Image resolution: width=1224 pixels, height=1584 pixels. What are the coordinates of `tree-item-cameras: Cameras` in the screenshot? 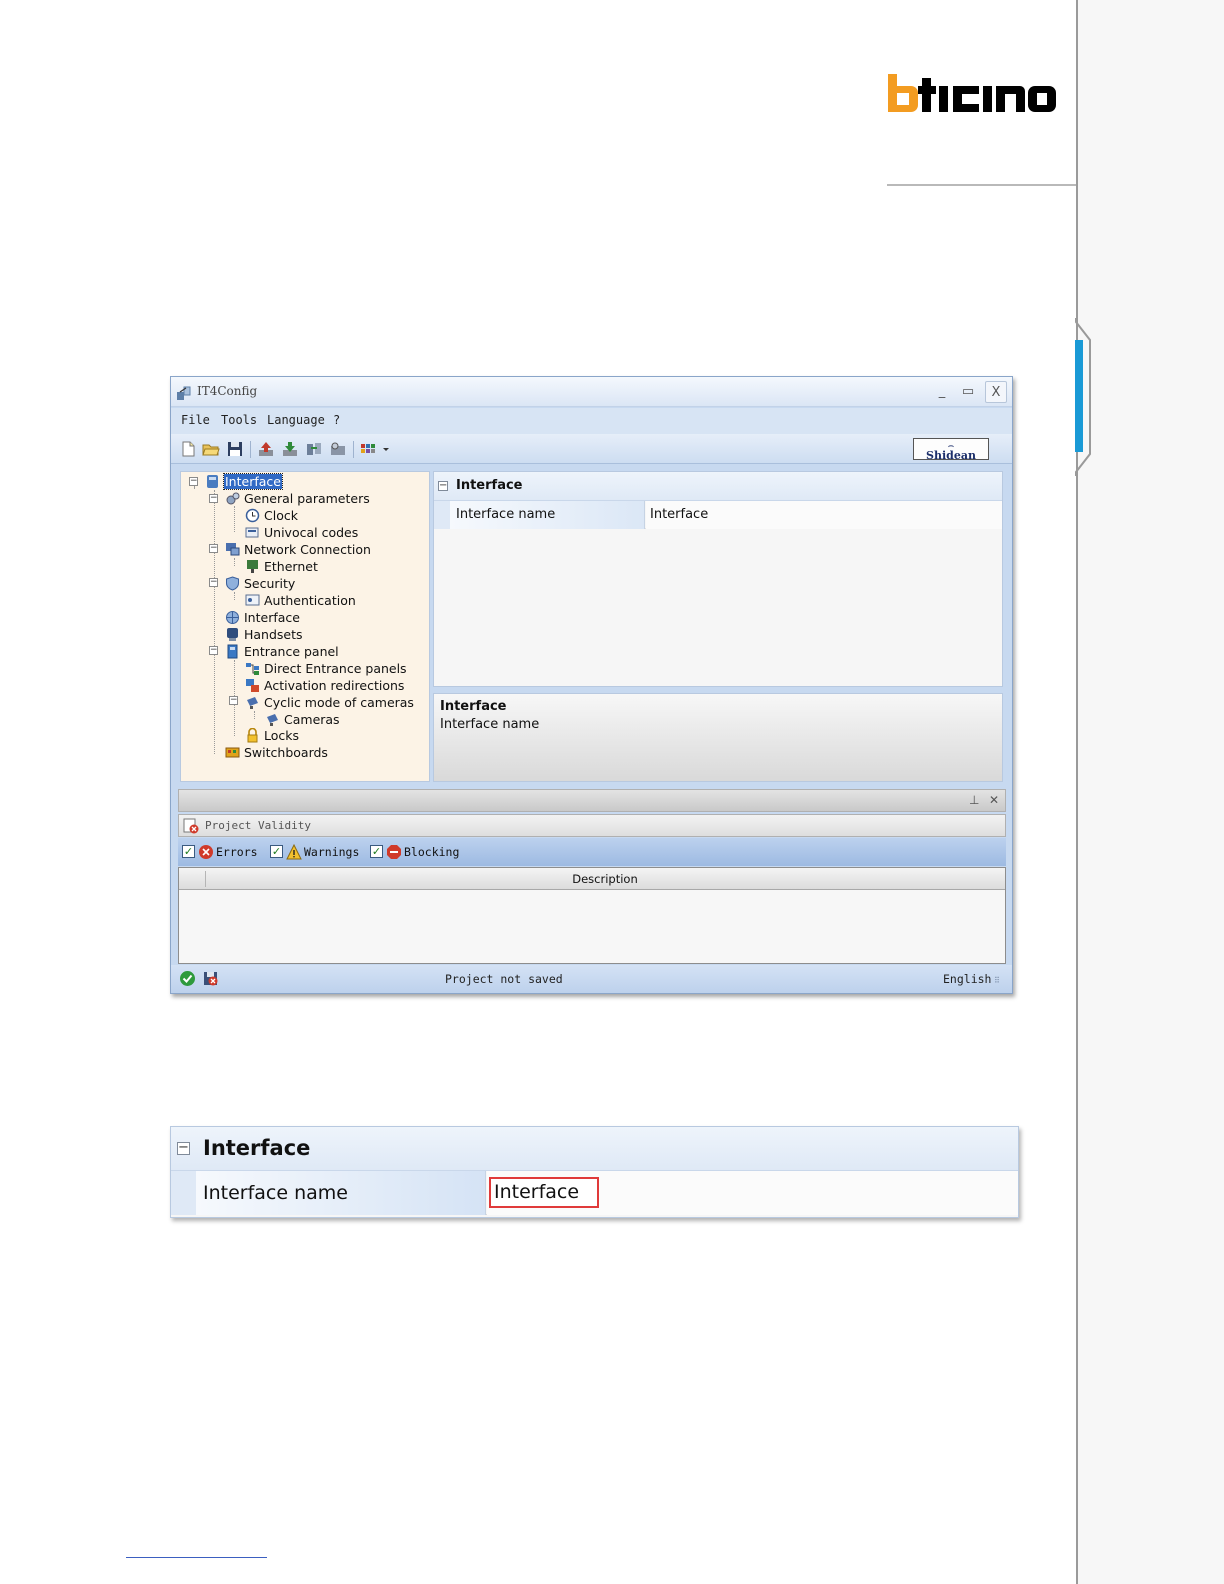 It's located at (302, 720).